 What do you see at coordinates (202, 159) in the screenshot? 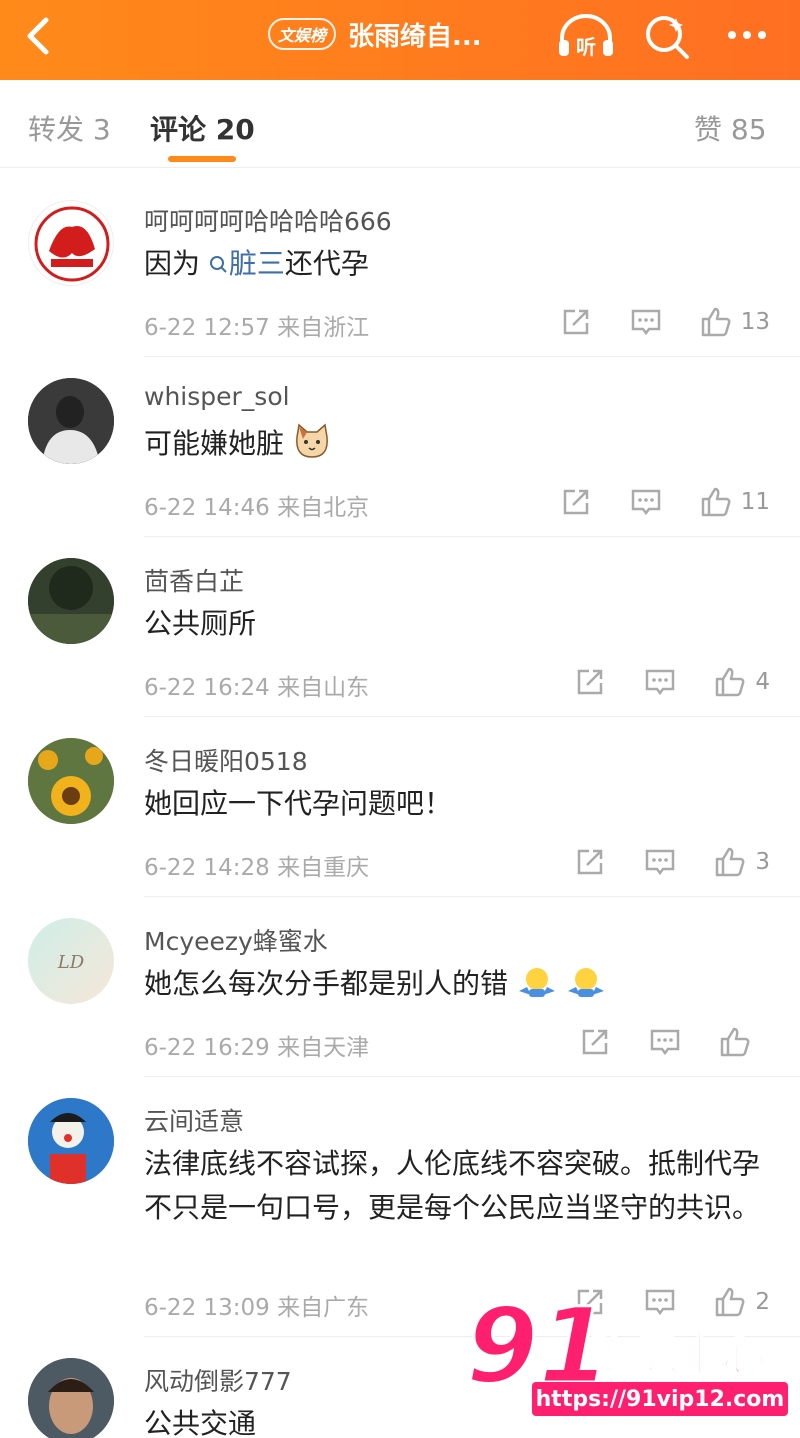
I see `active-tab-indicator` at bounding box center [202, 159].